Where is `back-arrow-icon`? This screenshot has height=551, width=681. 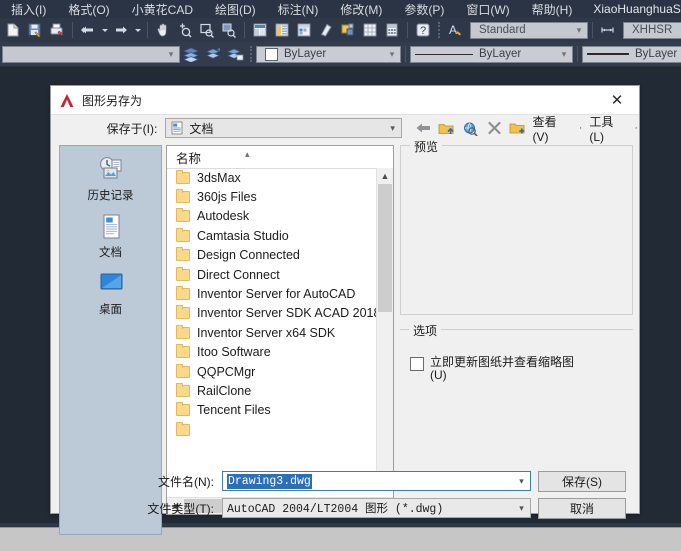 back-arrow-icon is located at coordinates (424, 128).